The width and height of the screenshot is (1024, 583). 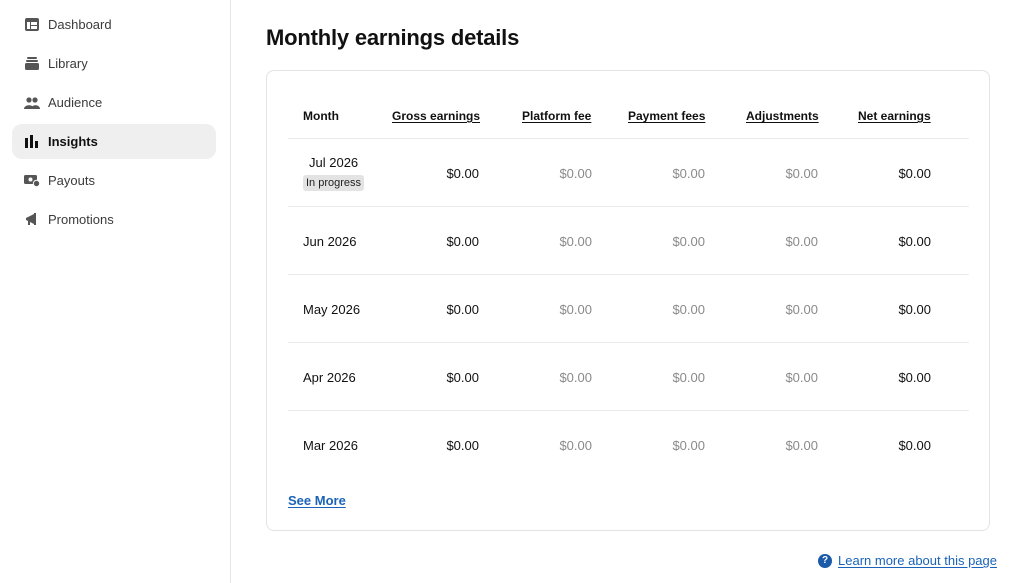 What do you see at coordinates (317, 500) in the screenshot?
I see `see-more-link: See More` at bounding box center [317, 500].